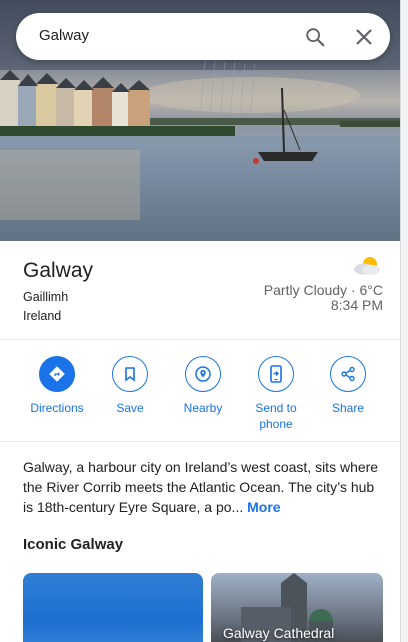  What do you see at coordinates (276, 394) in the screenshot?
I see `send-to-phone-button: Send to phone` at bounding box center [276, 394].